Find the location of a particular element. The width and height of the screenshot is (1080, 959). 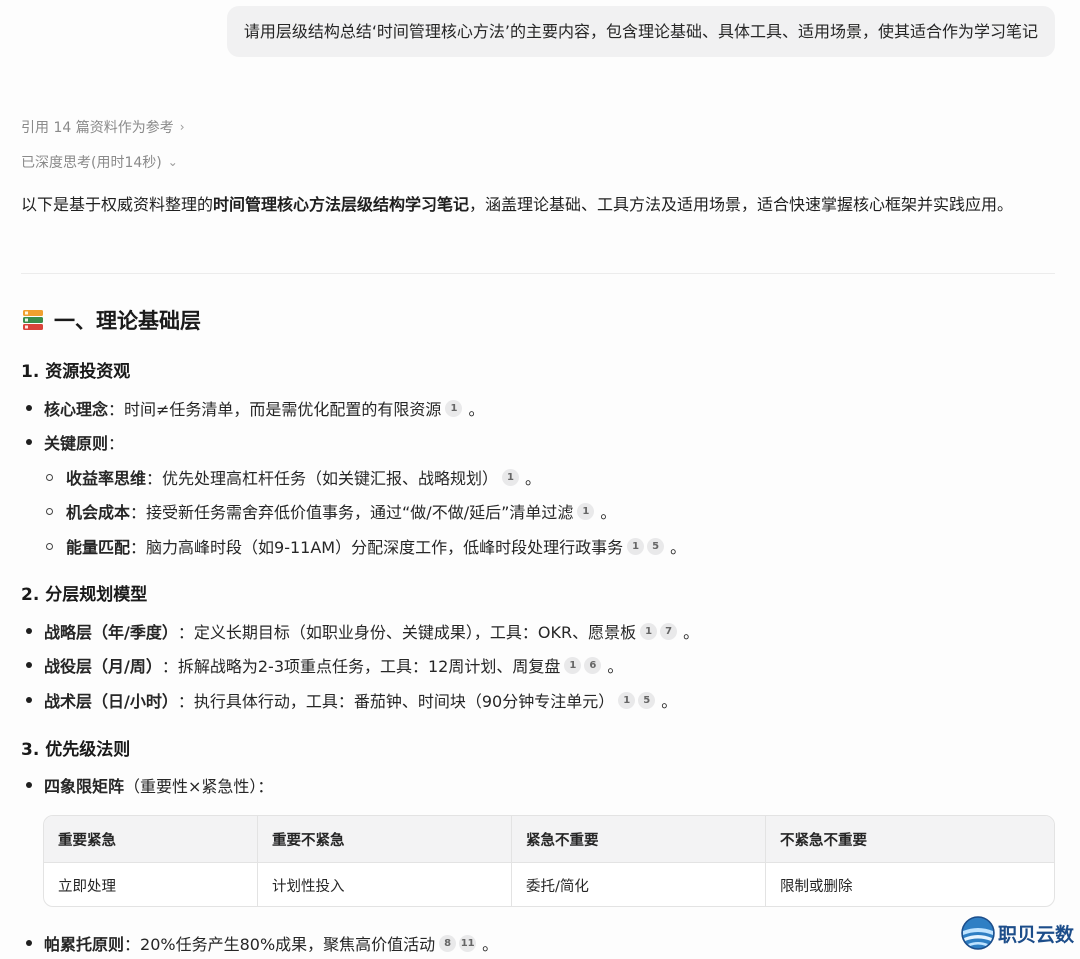

chevron-down-icon: ⌄ is located at coordinates (172, 162).